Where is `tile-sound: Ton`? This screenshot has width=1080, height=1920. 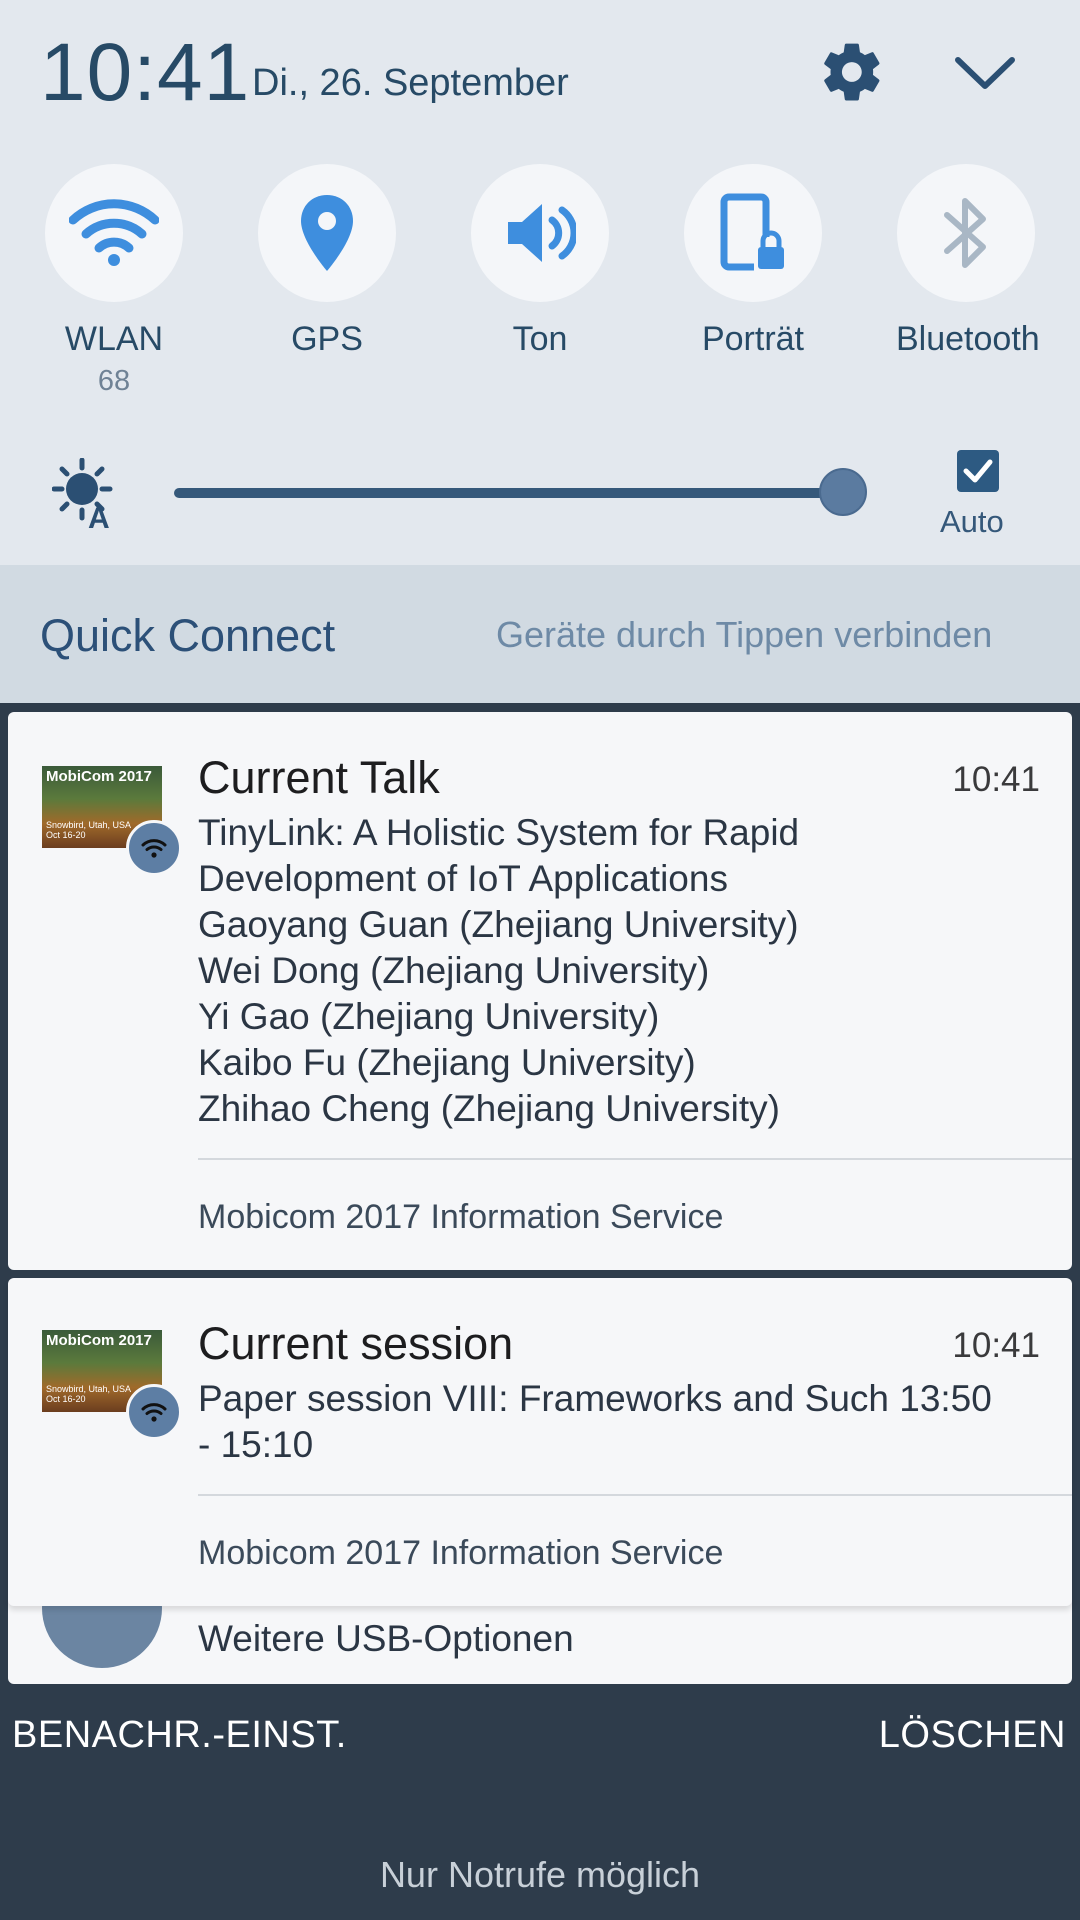
tile-sound: Ton is located at coordinates (540, 261).